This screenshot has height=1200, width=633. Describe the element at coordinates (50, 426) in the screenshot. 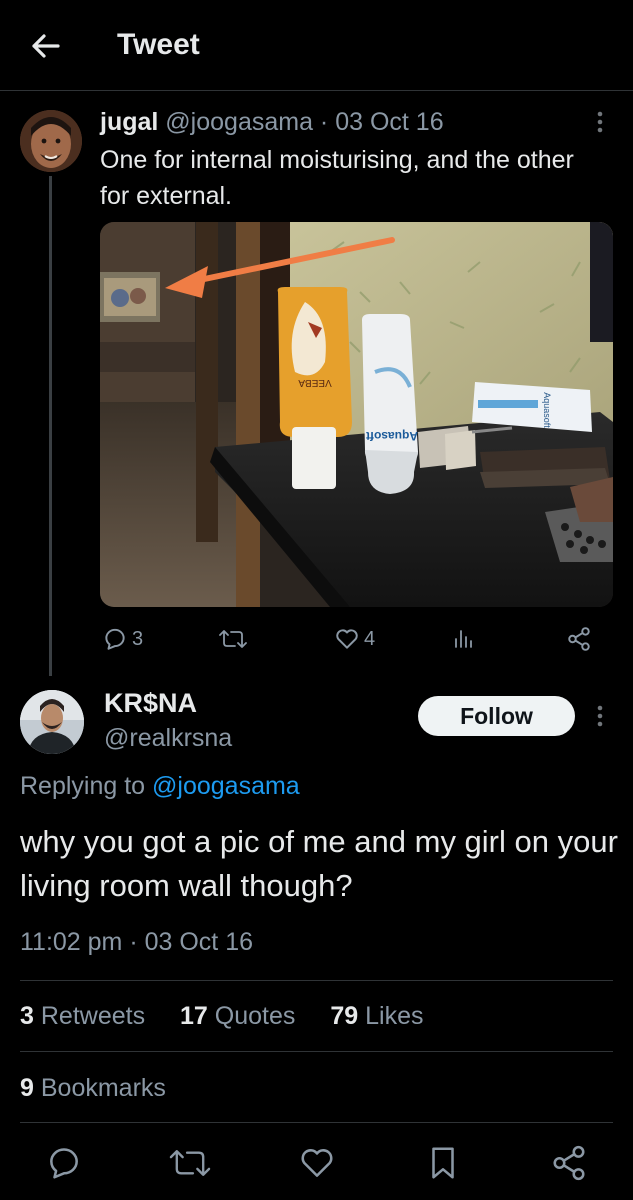

I see `thread-line` at that location.